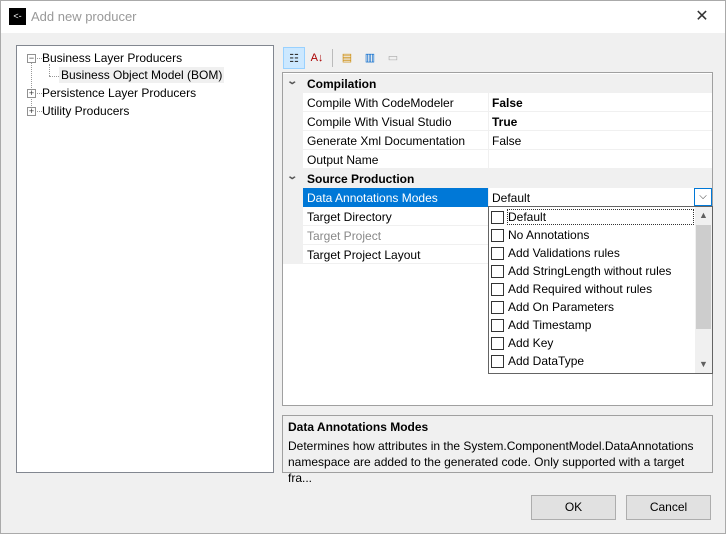  I want to click on property-value: True, so click(504, 122).